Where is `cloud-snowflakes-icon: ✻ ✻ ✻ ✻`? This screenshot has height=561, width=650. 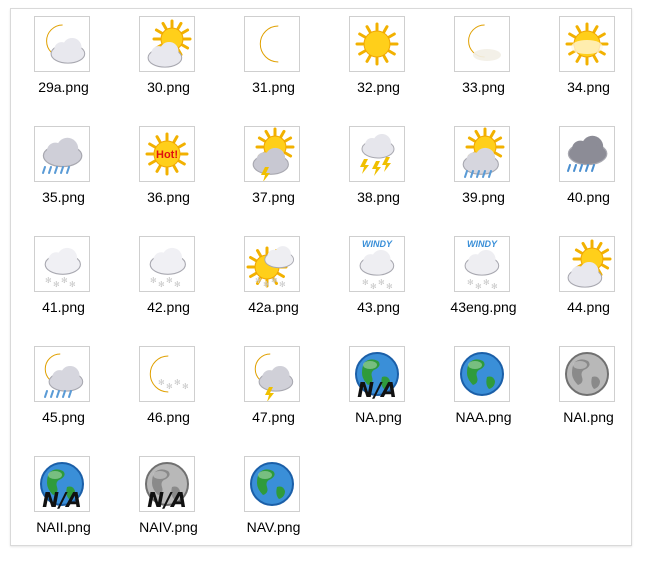
cloud-snowflakes-icon: ✻ ✻ ✻ ✻ is located at coordinates (167, 264).